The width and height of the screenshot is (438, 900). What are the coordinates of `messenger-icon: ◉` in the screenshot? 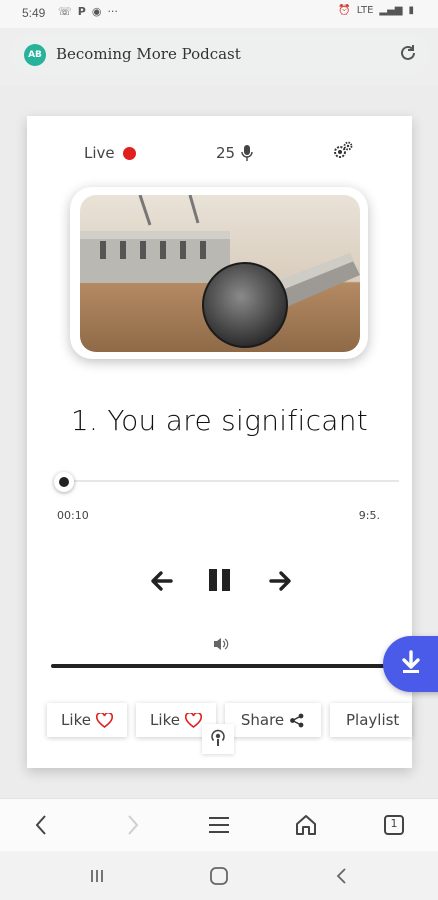 It's located at (96, 11).